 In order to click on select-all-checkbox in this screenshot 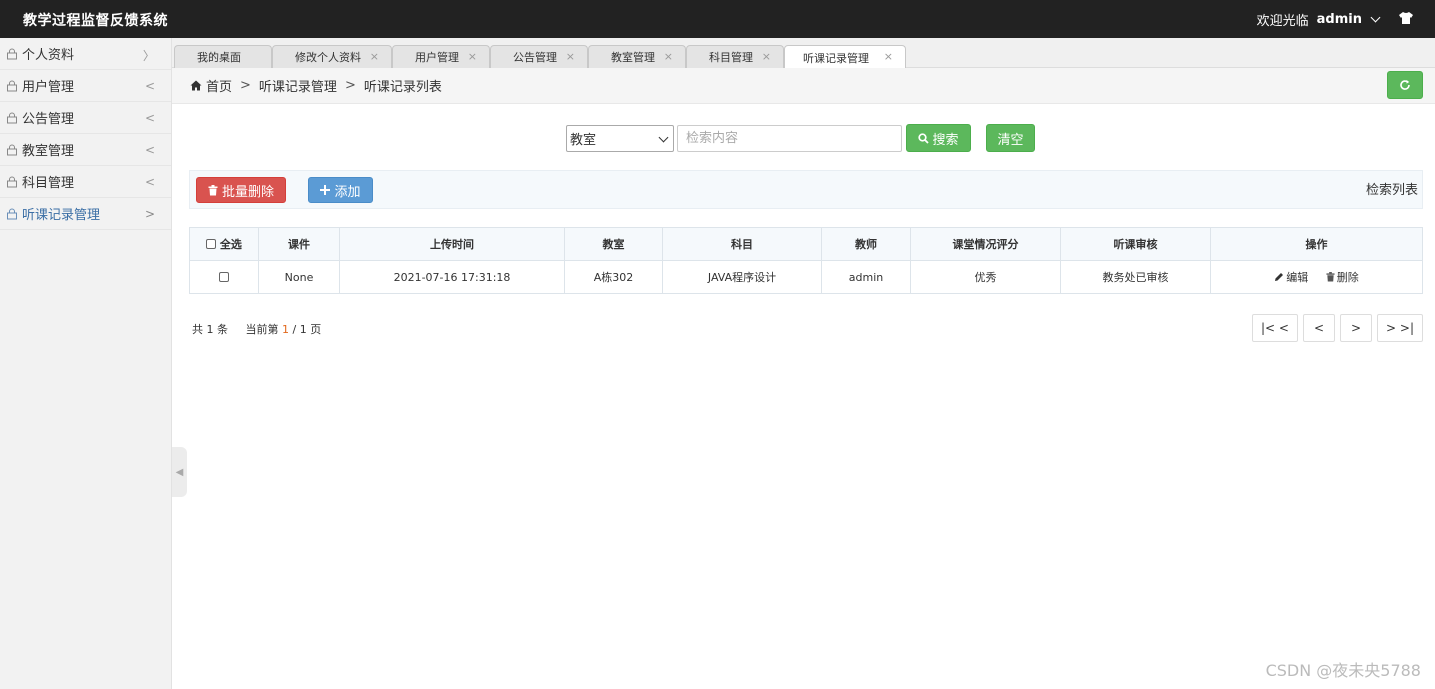, I will do `click(211, 244)`.